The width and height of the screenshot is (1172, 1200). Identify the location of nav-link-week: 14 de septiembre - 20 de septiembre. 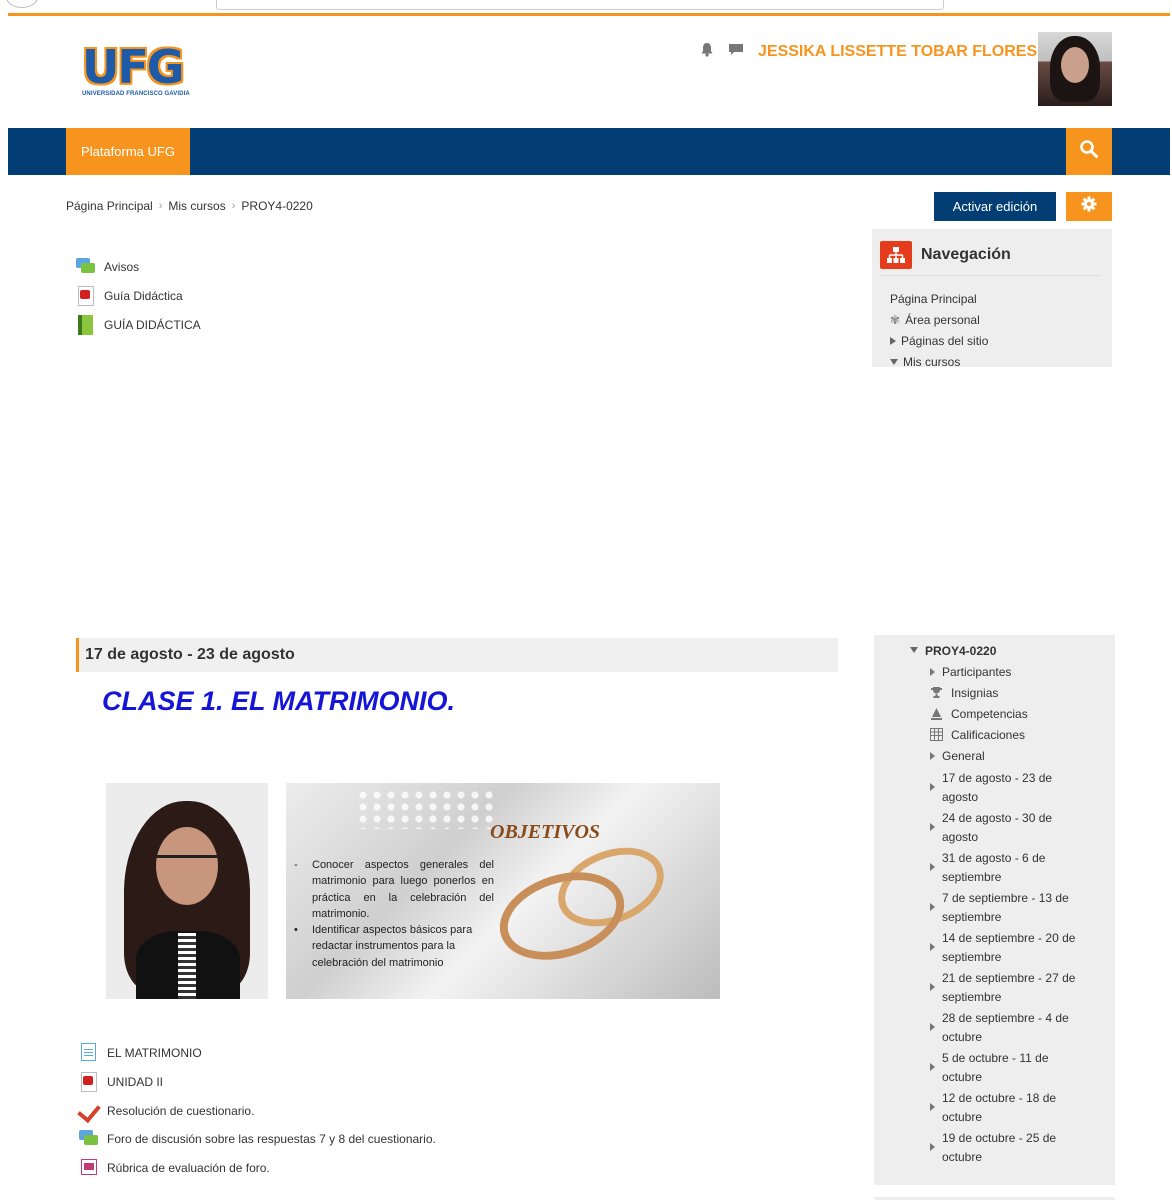
(1010, 949).